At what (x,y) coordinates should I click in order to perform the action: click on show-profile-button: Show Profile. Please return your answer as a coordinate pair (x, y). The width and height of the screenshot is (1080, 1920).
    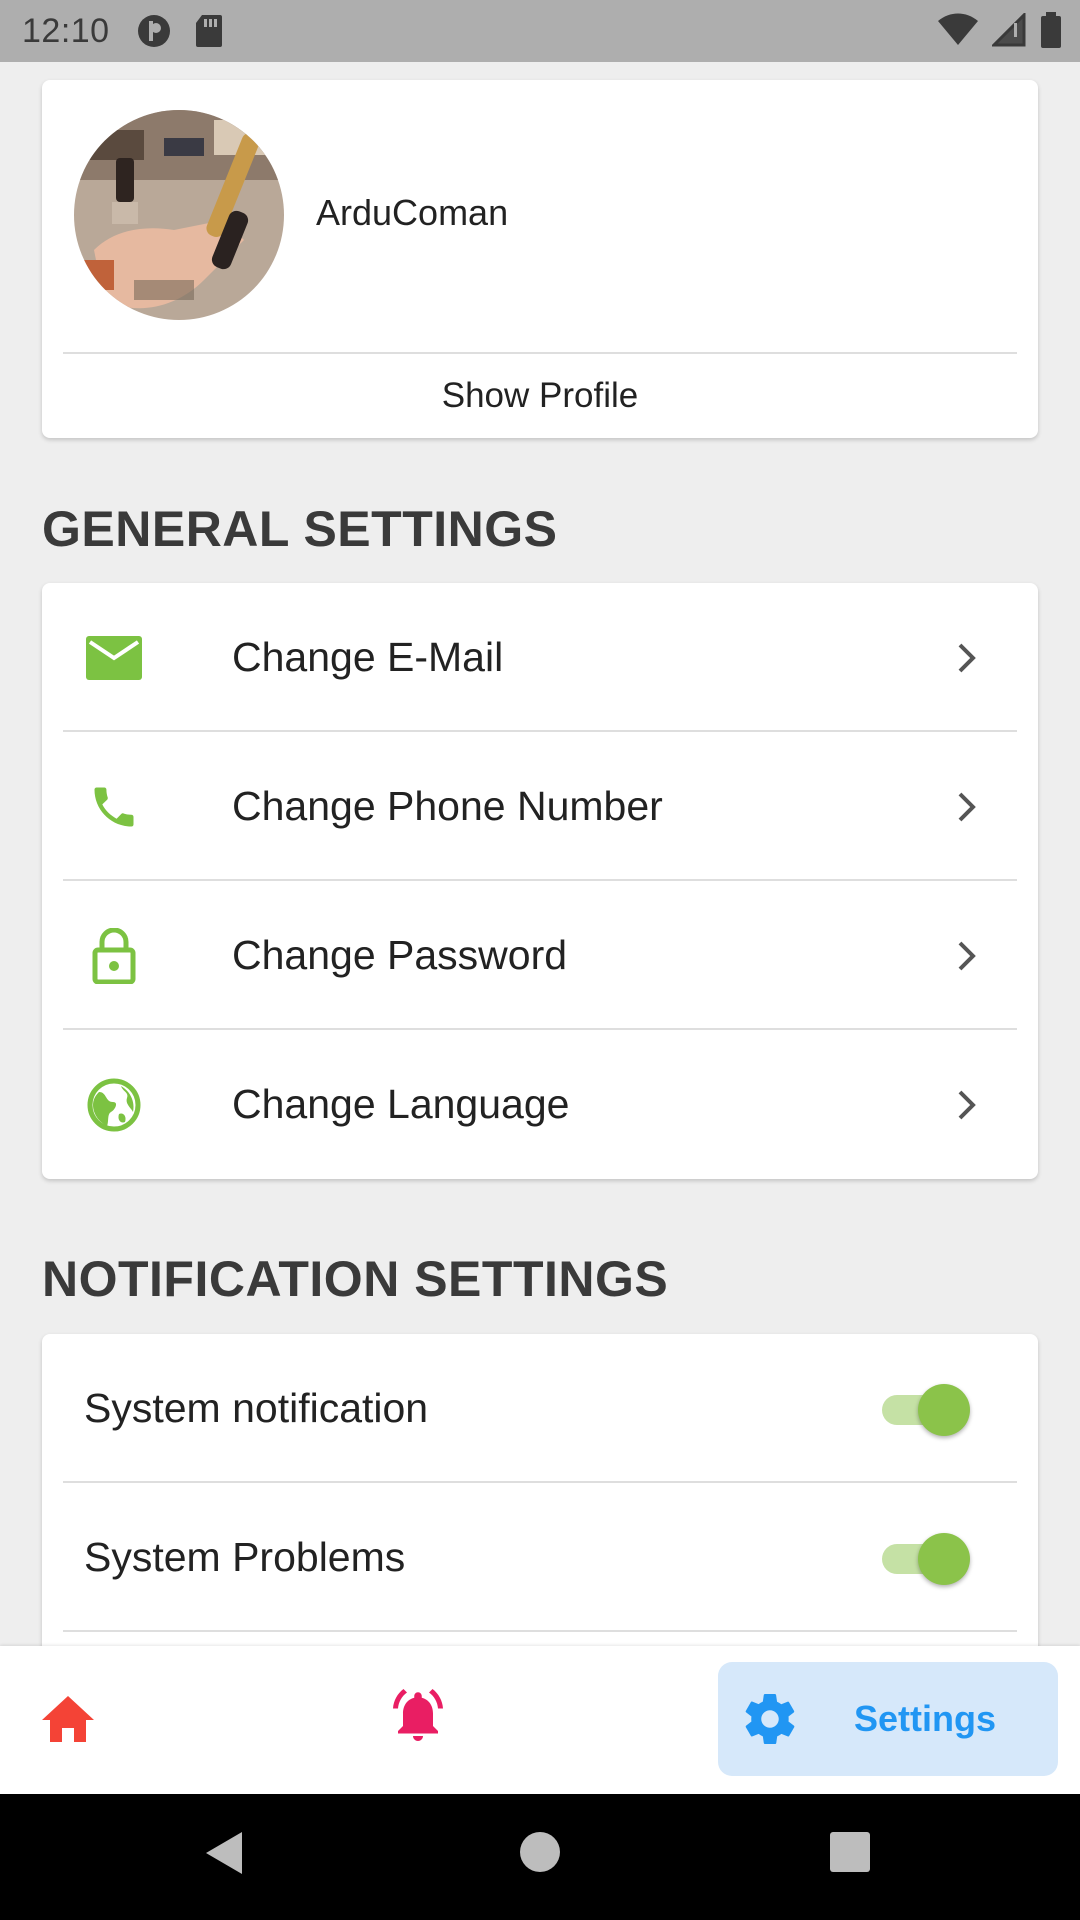
    Looking at the image, I should click on (540, 396).